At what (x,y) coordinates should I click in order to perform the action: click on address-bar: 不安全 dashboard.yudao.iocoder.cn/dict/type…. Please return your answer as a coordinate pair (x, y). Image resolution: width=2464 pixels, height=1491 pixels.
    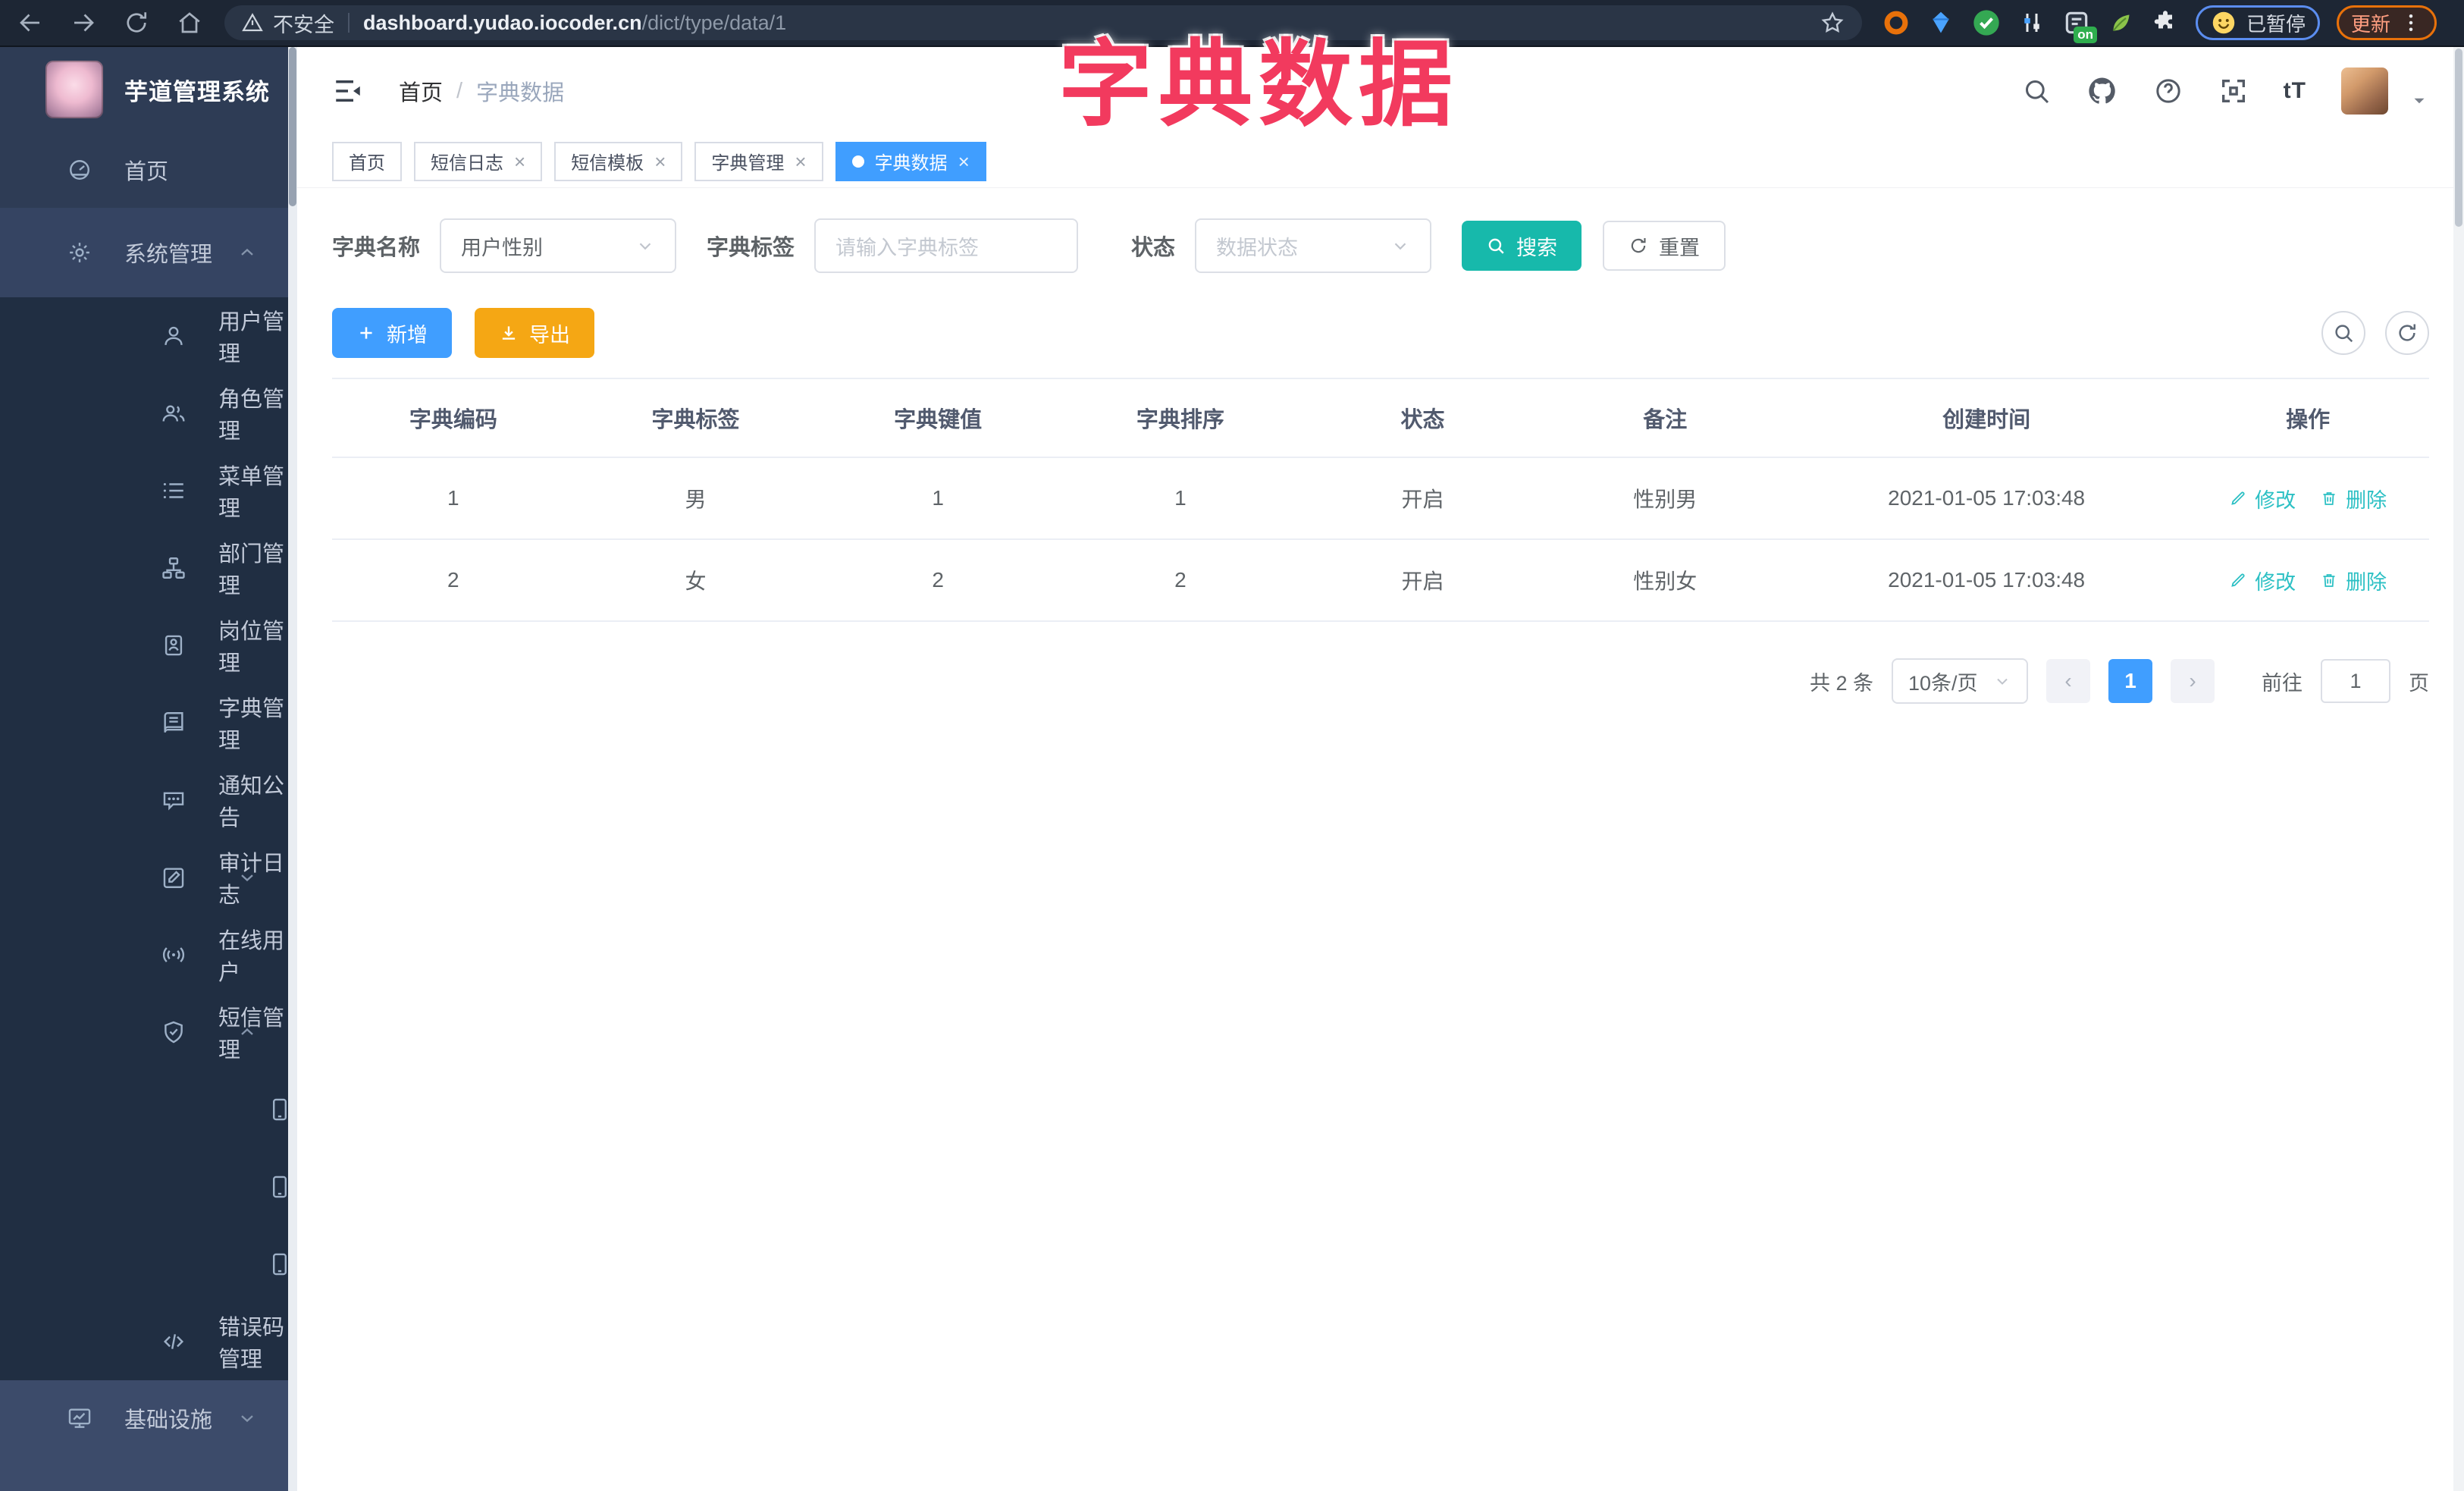
    Looking at the image, I should click on (1043, 22).